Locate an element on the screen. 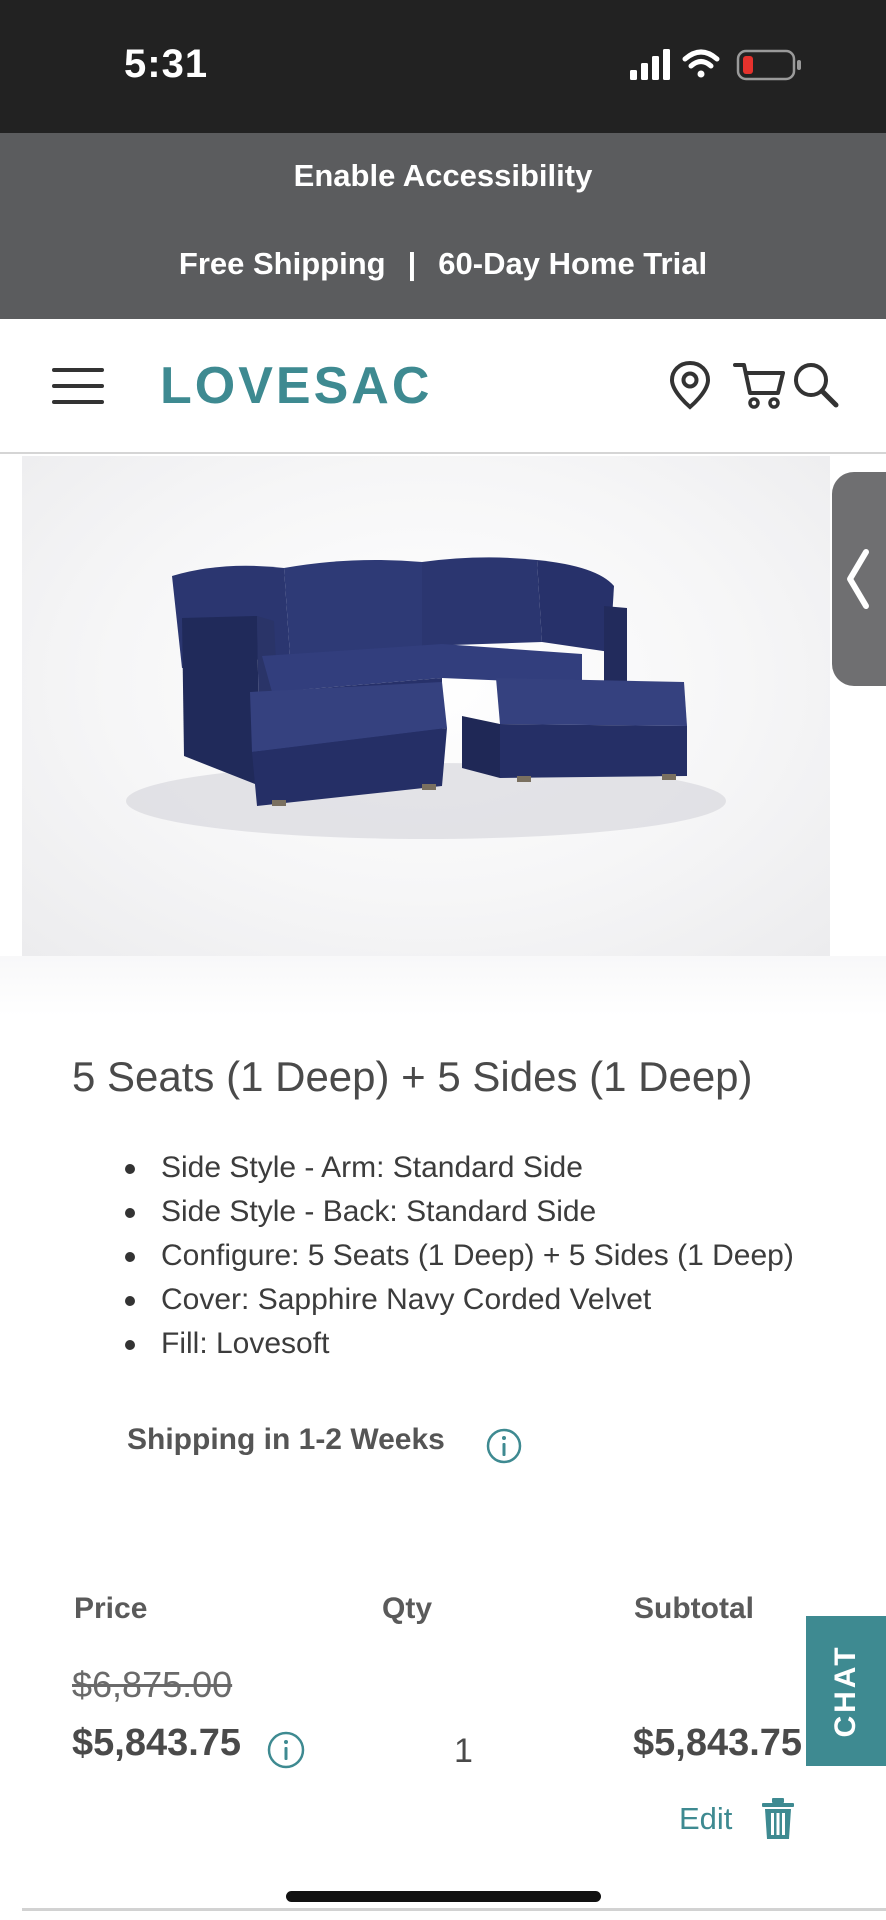 The height and width of the screenshot is (1920, 886). sactional-sofa-image is located at coordinates (426, 698).